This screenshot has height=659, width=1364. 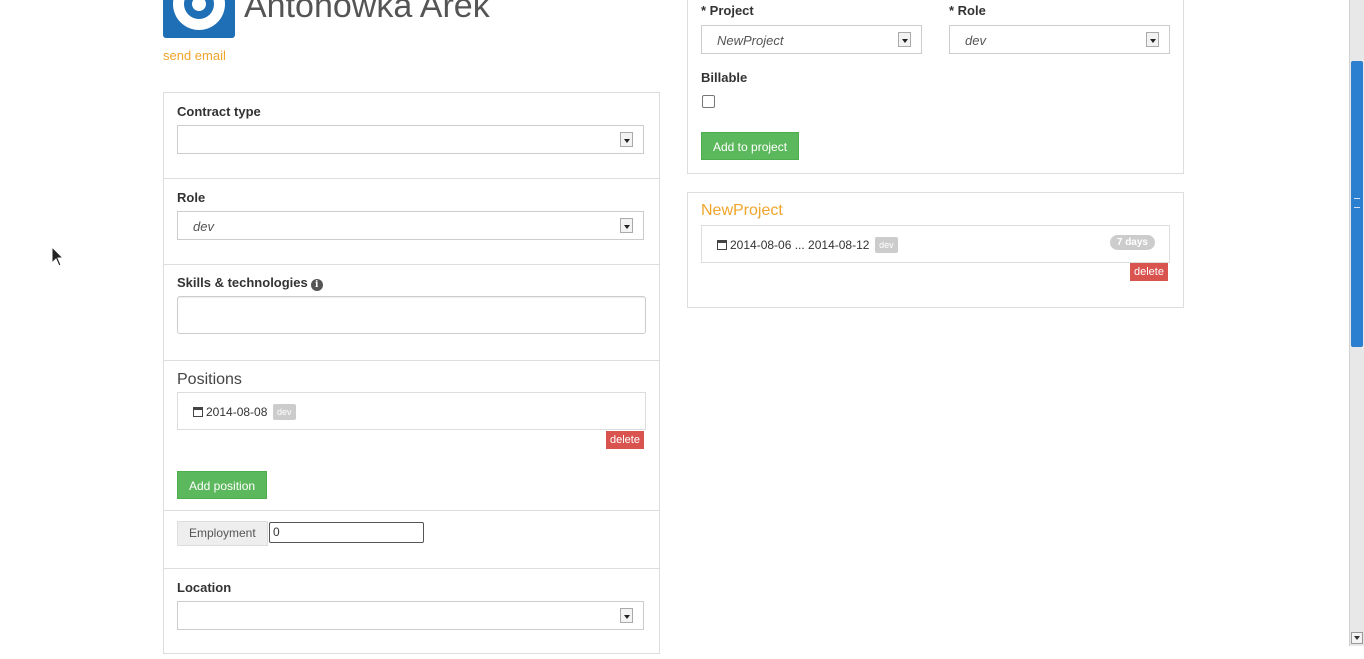 What do you see at coordinates (367, 12) in the screenshot?
I see `person-name: Antonowka Arek` at bounding box center [367, 12].